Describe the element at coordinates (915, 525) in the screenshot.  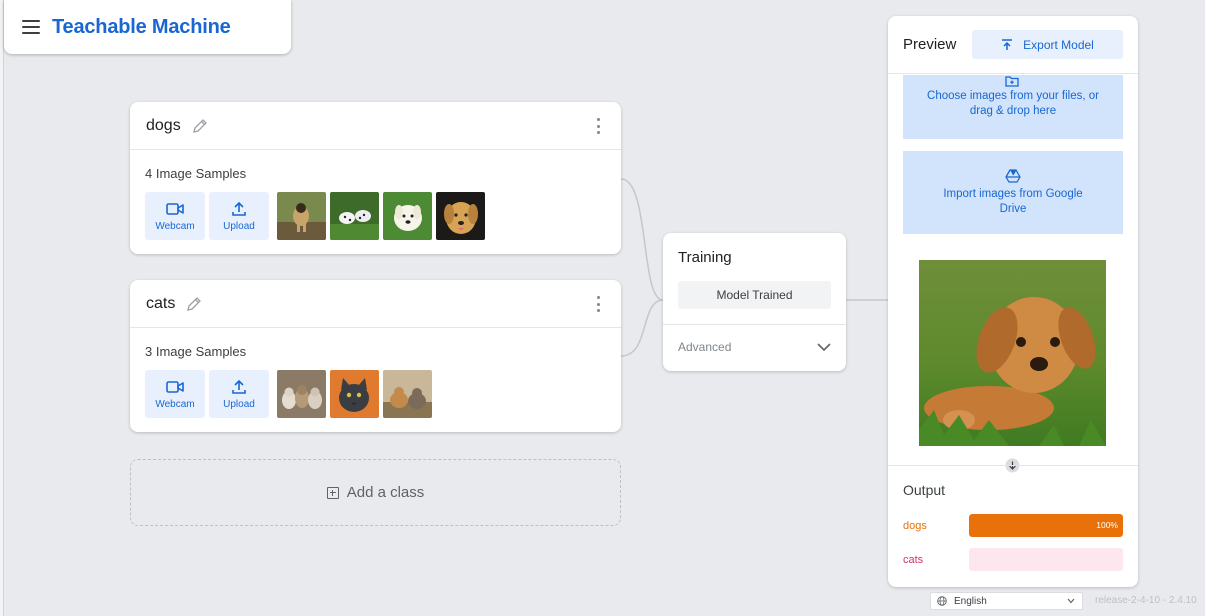
I see `output-label: dogs` at that location.